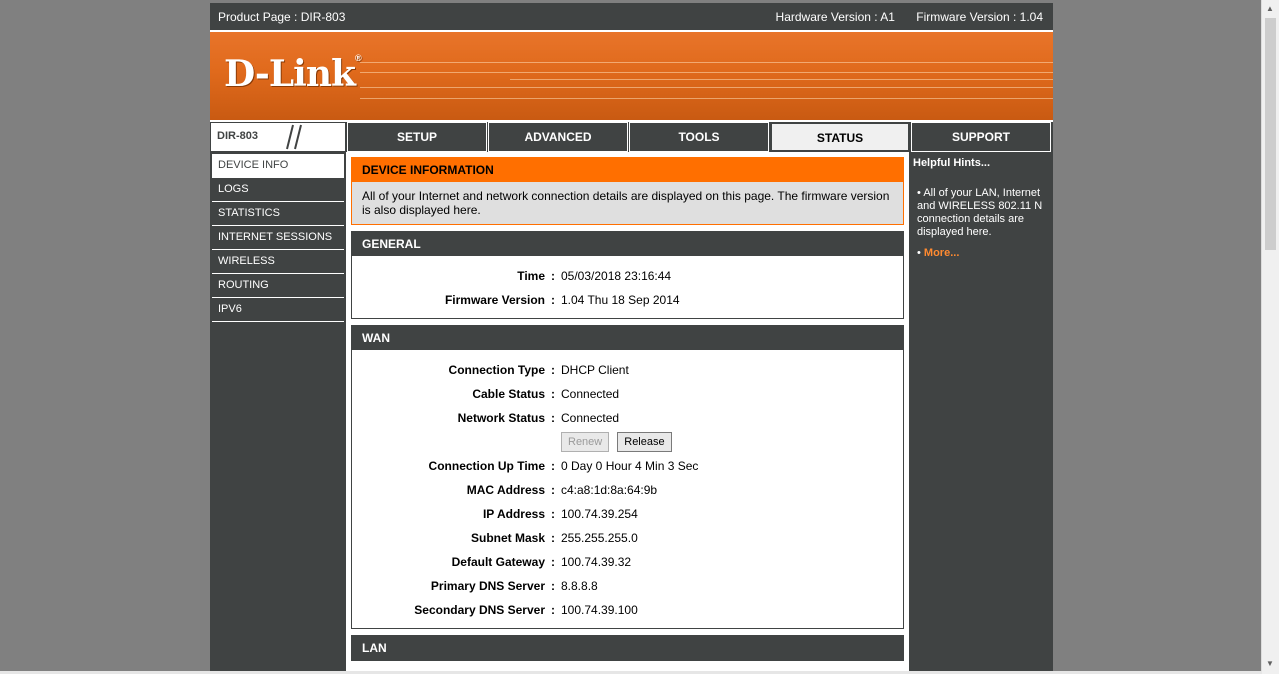 This screenshot has height=674, width=1279. I want to click on info-row: Firmware Version: 1.04 Thu 18 Sep 2014, so click(627, 300).